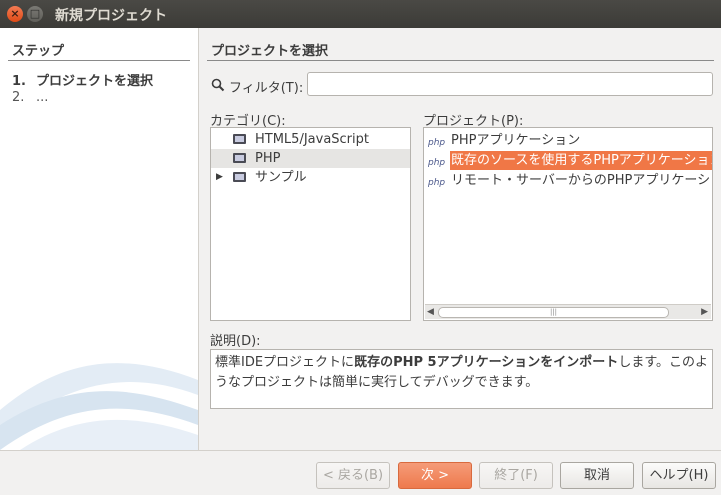  I want to click on maximize-window-icon: □, so click(35, 14).